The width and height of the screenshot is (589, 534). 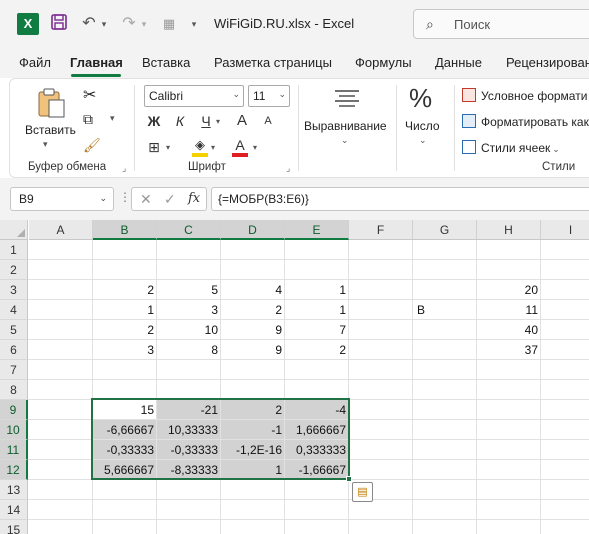 I want to click on fill-color-dropdown-icon: ▾, so click(x=213, y=147).